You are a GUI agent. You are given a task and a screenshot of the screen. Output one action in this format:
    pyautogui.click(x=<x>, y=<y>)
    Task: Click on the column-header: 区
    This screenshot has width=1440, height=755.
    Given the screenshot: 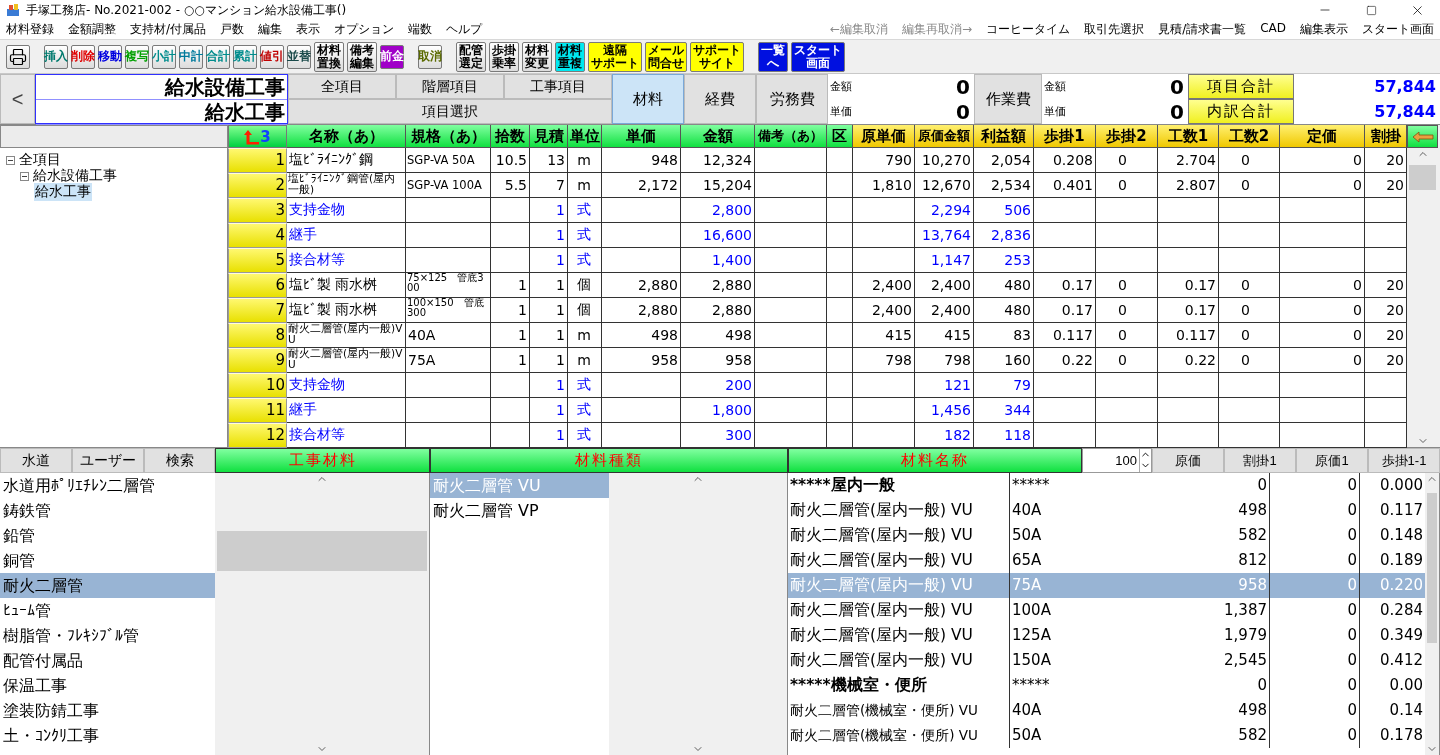 What is the action you would take?
    pyautogui.click(x=840, y=136)
    